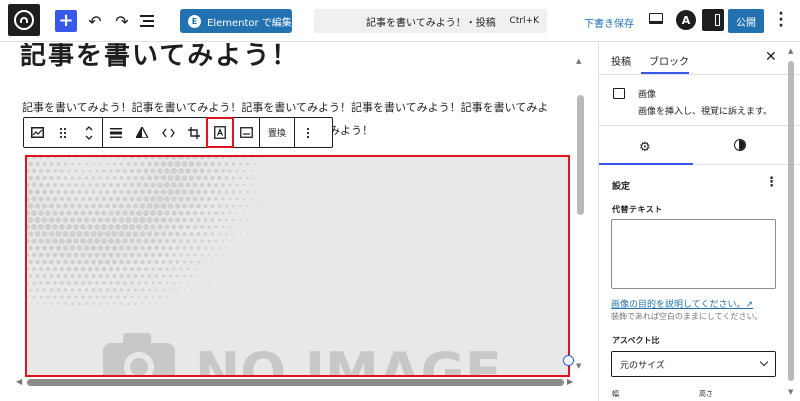  What do you see at coordinates (194, 132) in the screenshot?
I see `crop-icon` at bounding box center [194, 132].